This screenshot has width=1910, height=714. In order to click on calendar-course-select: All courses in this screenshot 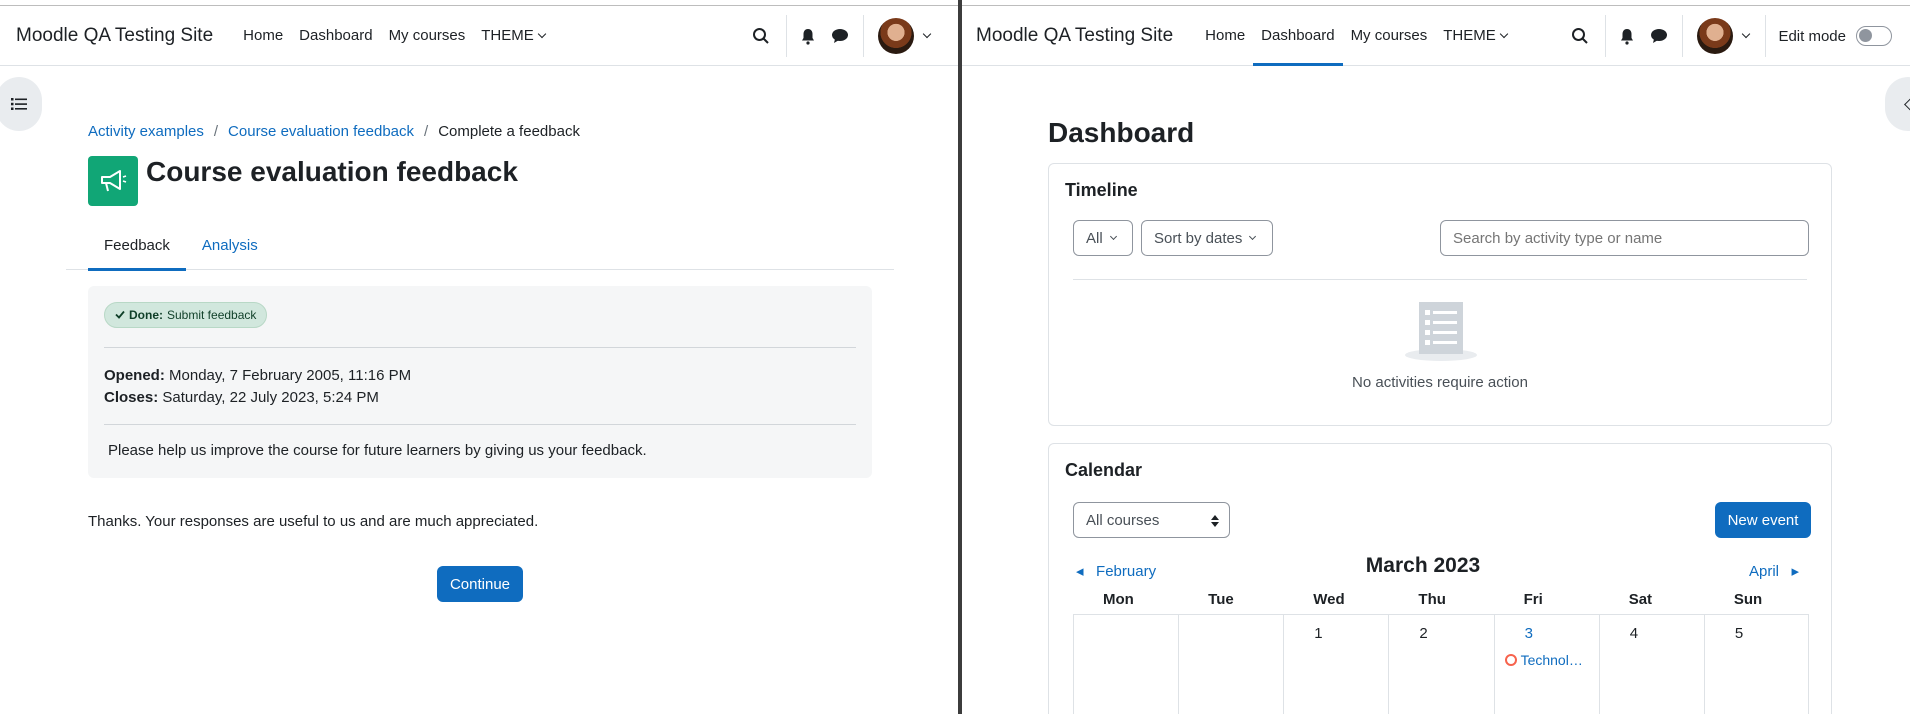, I will do `click(1151, 520)`.